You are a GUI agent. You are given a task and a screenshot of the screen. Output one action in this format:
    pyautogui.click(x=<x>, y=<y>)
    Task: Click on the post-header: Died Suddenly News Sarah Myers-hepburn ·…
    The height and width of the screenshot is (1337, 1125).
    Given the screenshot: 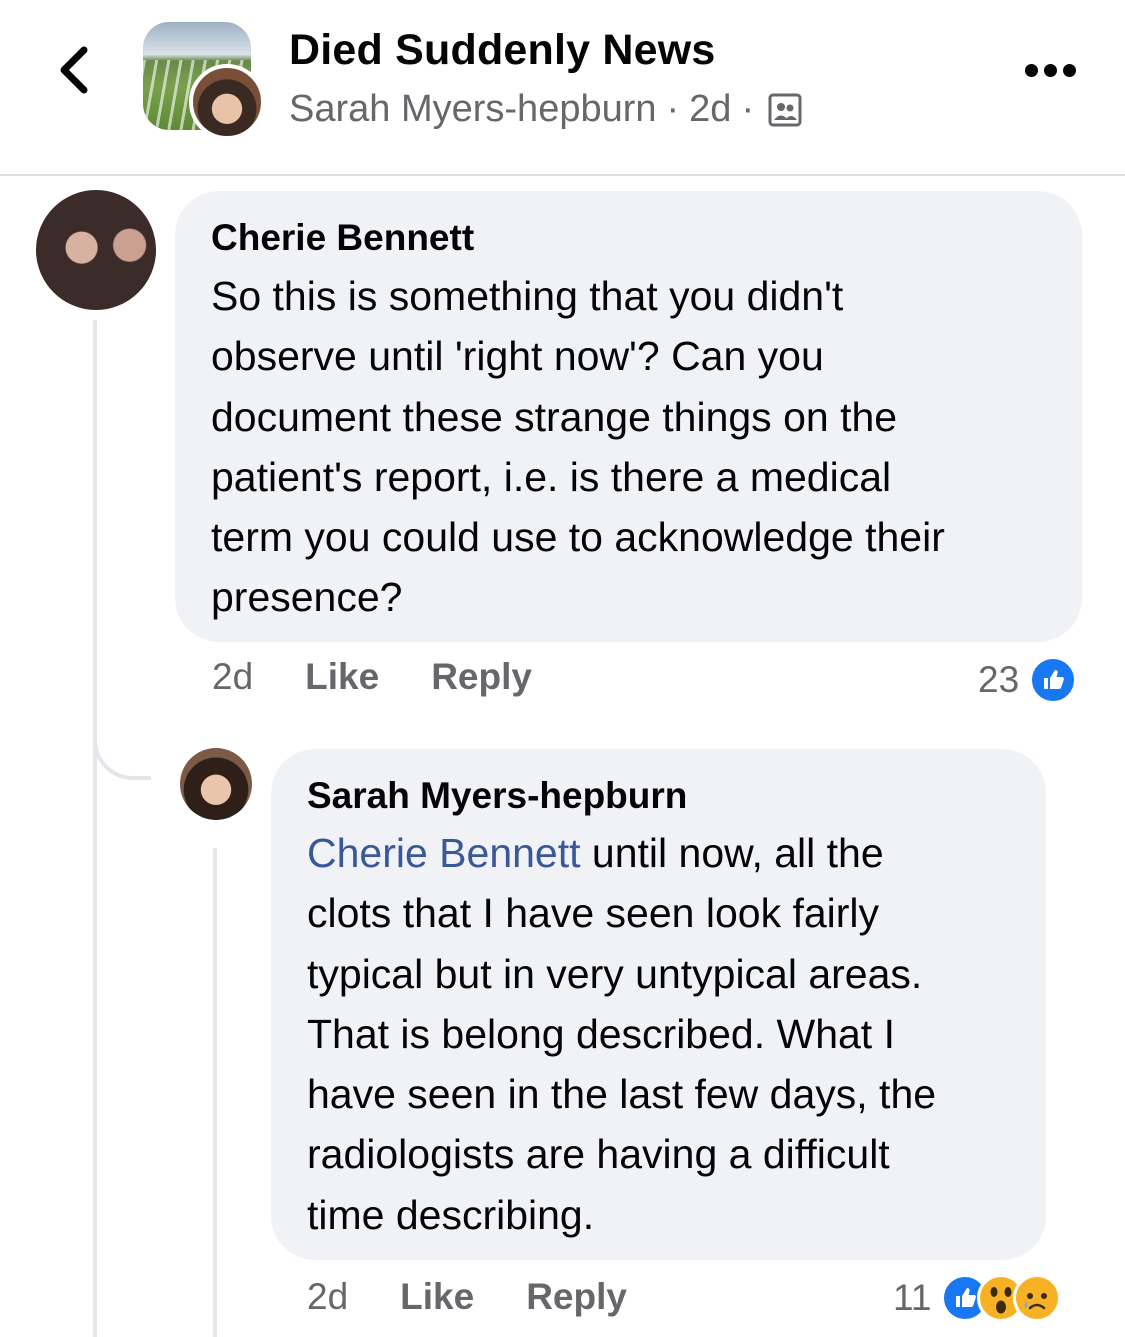 What is the action you would take?
    pyautogui.click(x=562, y=88)
    